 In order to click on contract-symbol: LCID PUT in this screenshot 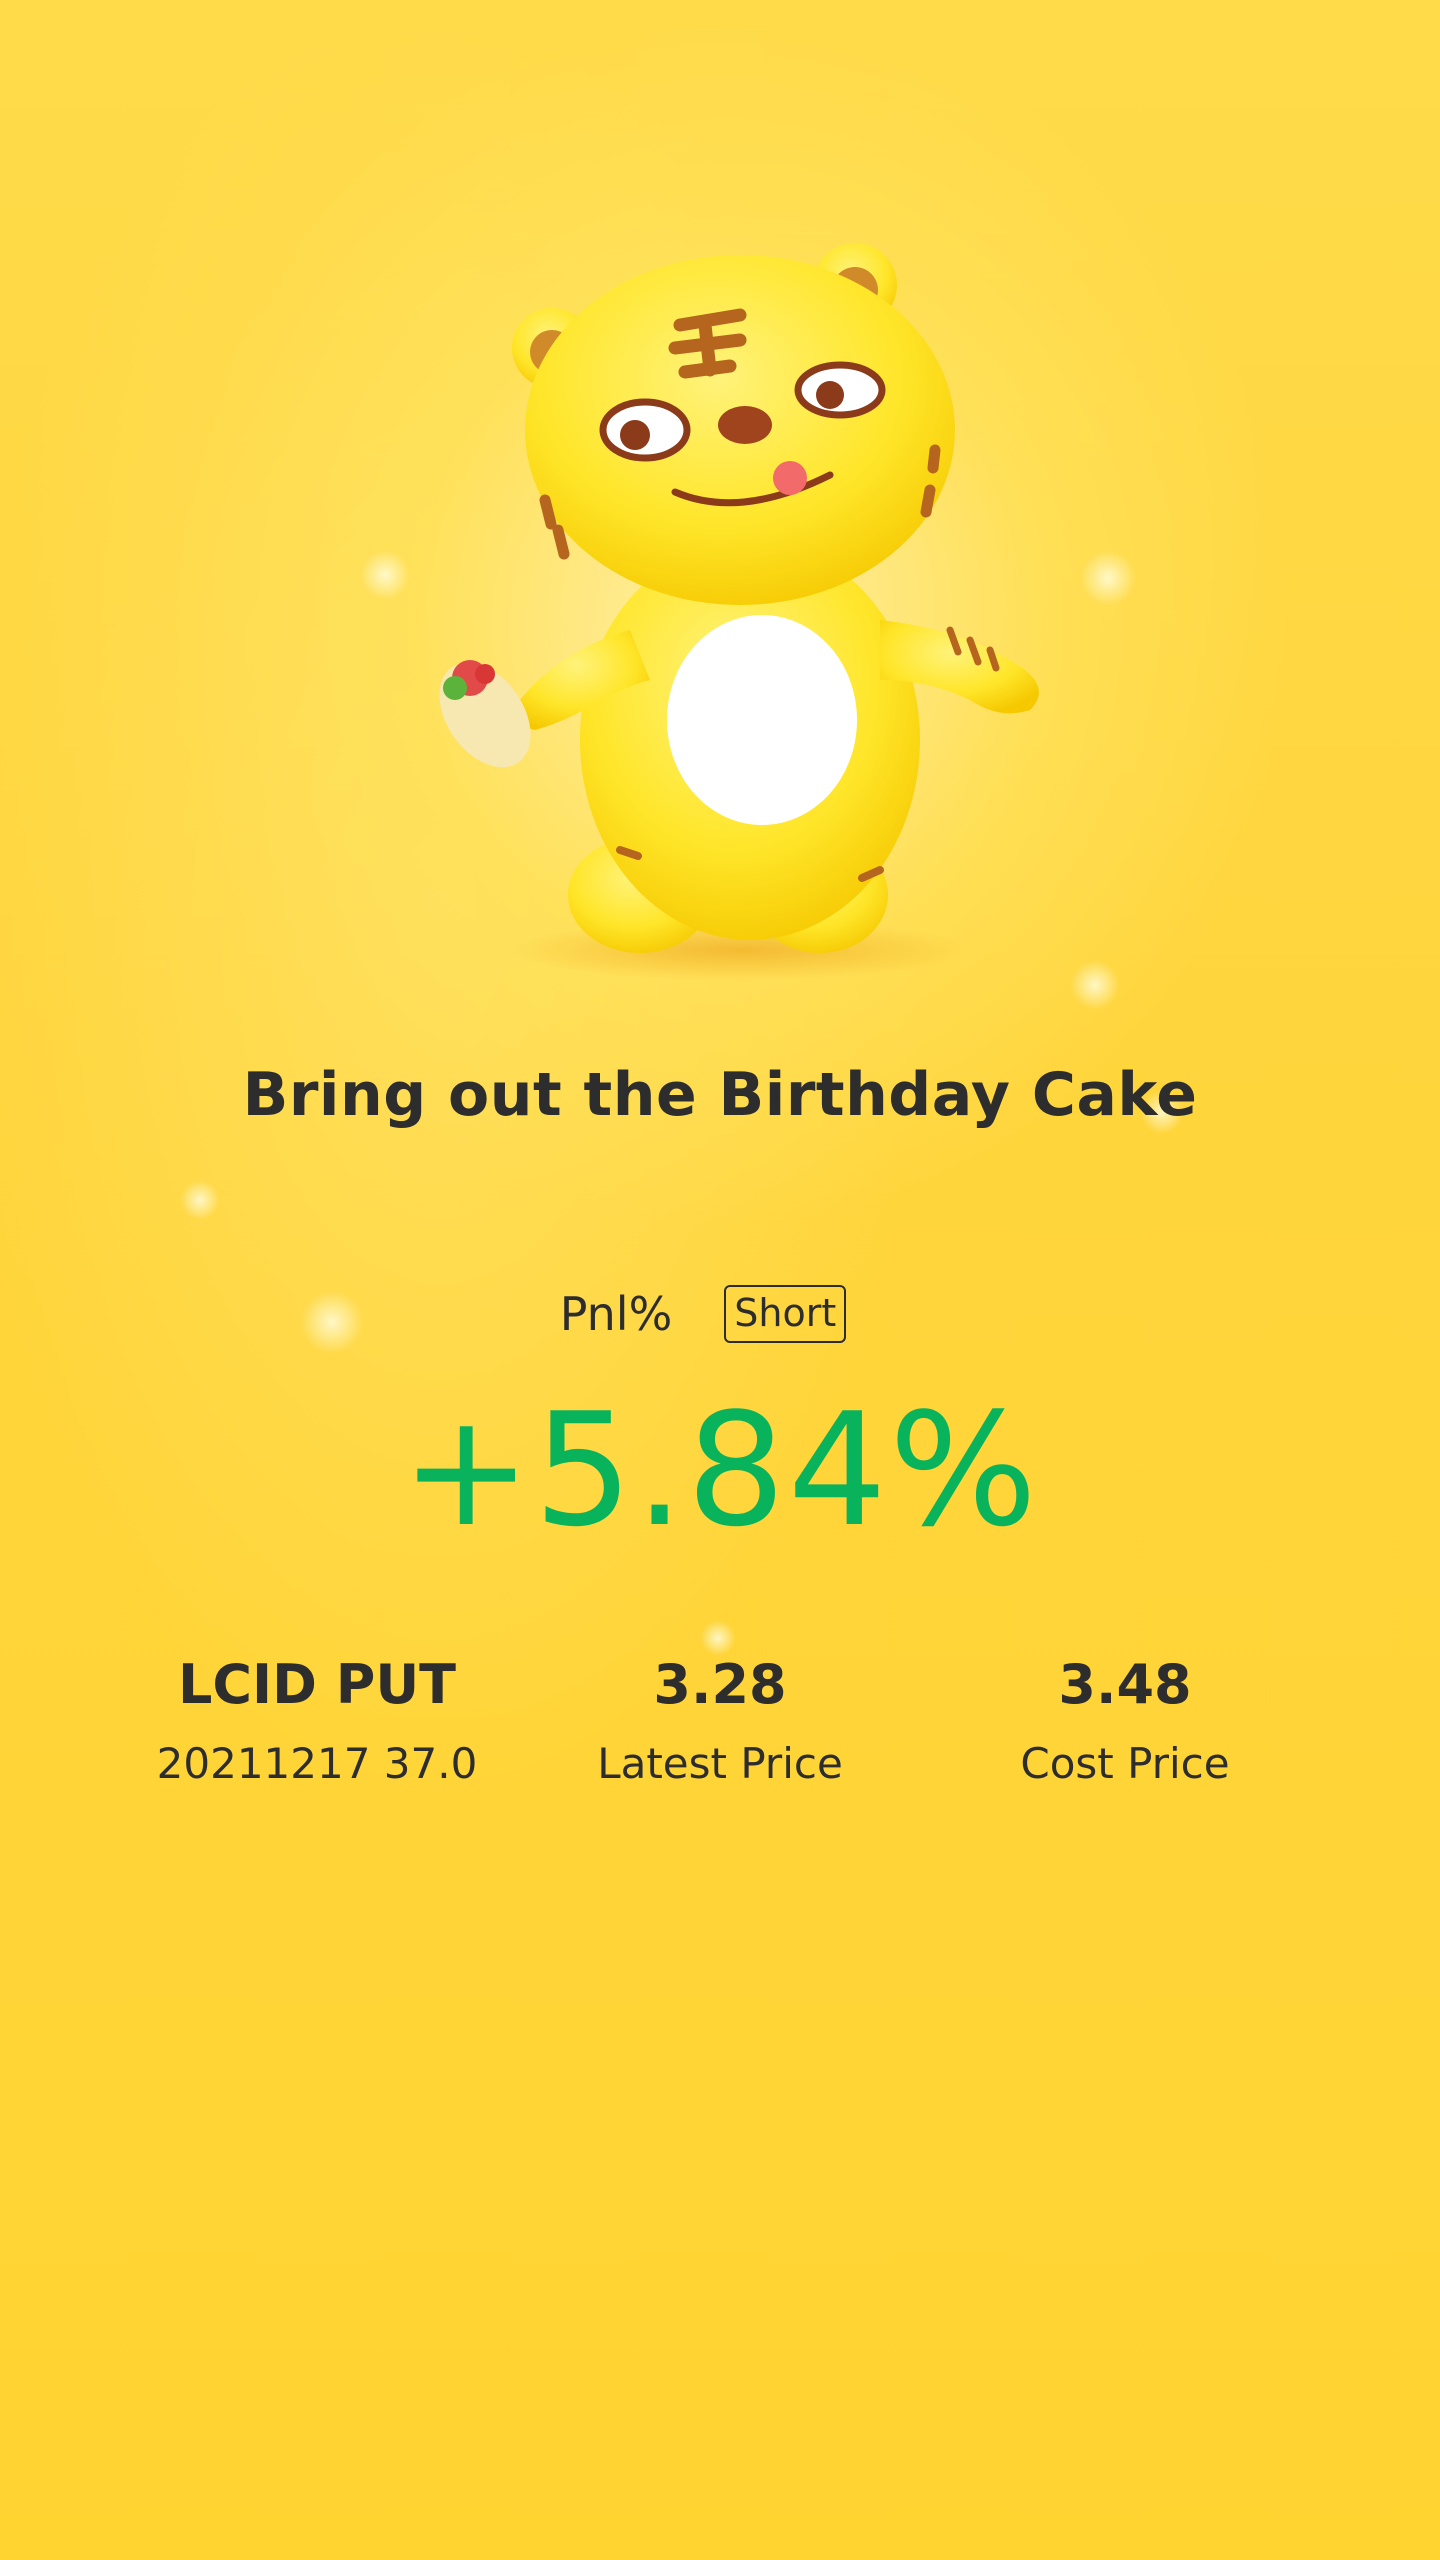, I will do `click(316, 1684)`.